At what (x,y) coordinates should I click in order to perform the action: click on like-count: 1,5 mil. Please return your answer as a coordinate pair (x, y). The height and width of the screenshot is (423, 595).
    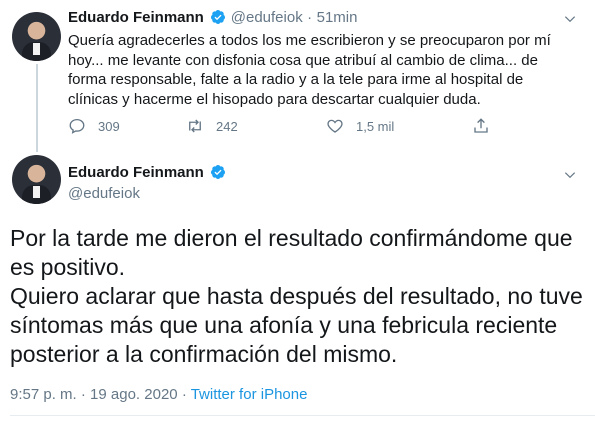
    Looking at the image, I should click on (375, 126).